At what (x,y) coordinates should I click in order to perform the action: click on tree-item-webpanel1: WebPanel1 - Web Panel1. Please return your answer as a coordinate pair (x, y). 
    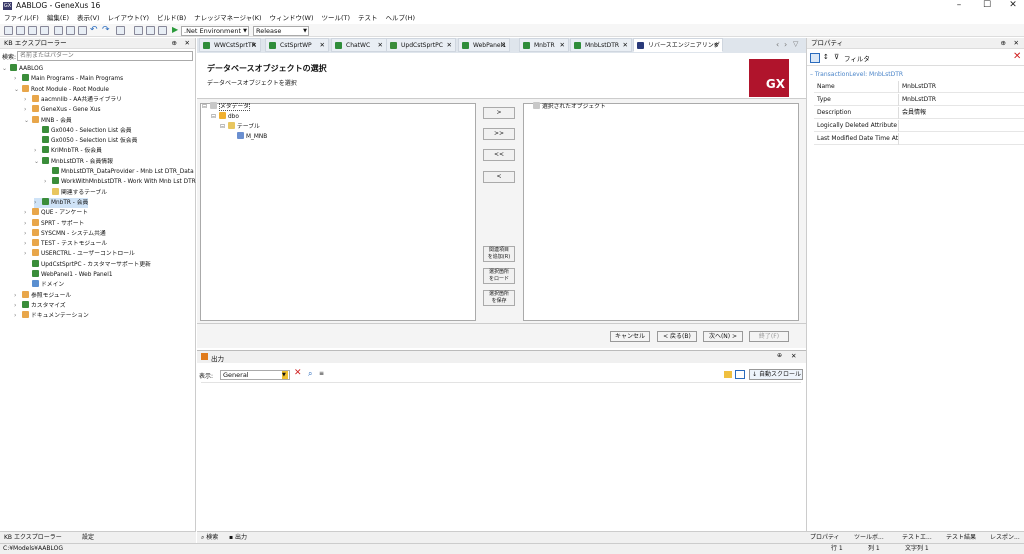
    Looking at the image, I should click on (68, 275).